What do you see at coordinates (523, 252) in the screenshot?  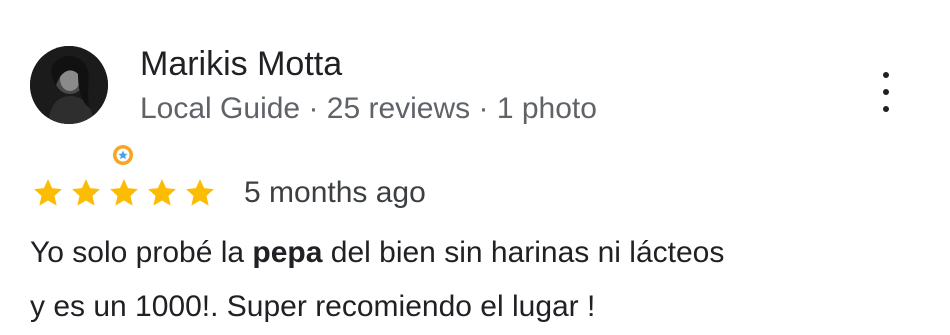 I see `review-text-part: del bien sin harinas ni lácteos` at bounding box center [523, 252].